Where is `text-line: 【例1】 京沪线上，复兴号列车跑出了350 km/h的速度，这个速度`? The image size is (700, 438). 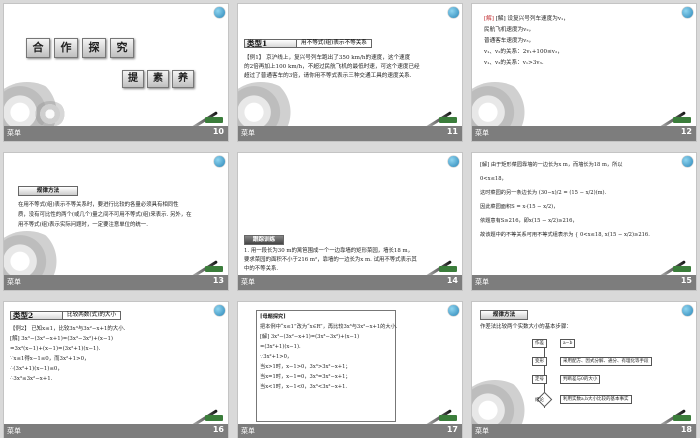
text-line: 【例1】 京沪线上，复兴号列车跑出了350 km/h的速度，这个速度 is located at coordinates (327, 58).